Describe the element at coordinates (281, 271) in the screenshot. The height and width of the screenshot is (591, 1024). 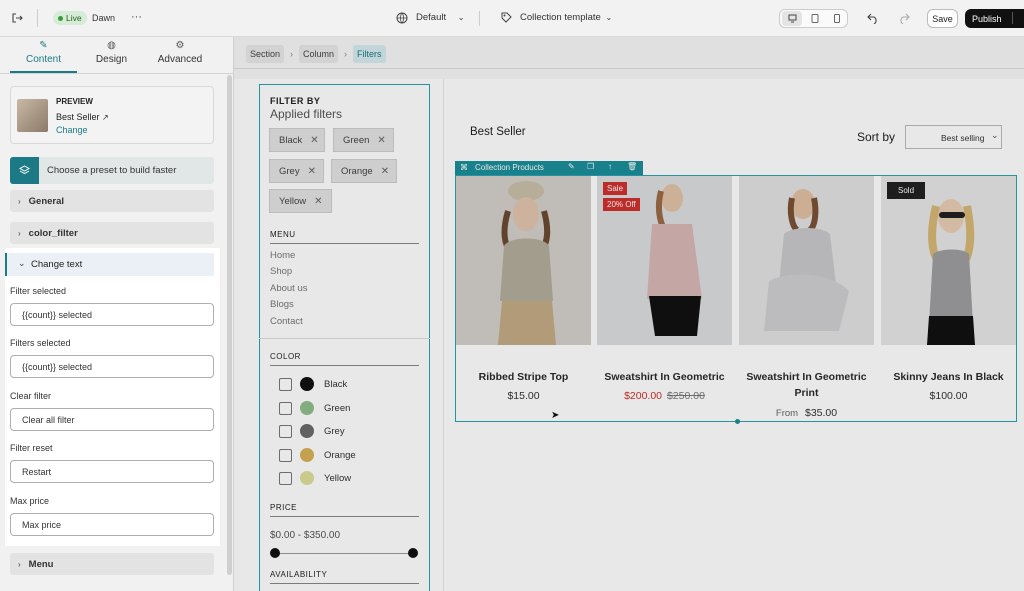
I see `menu-link-shop: Shop` at that location.